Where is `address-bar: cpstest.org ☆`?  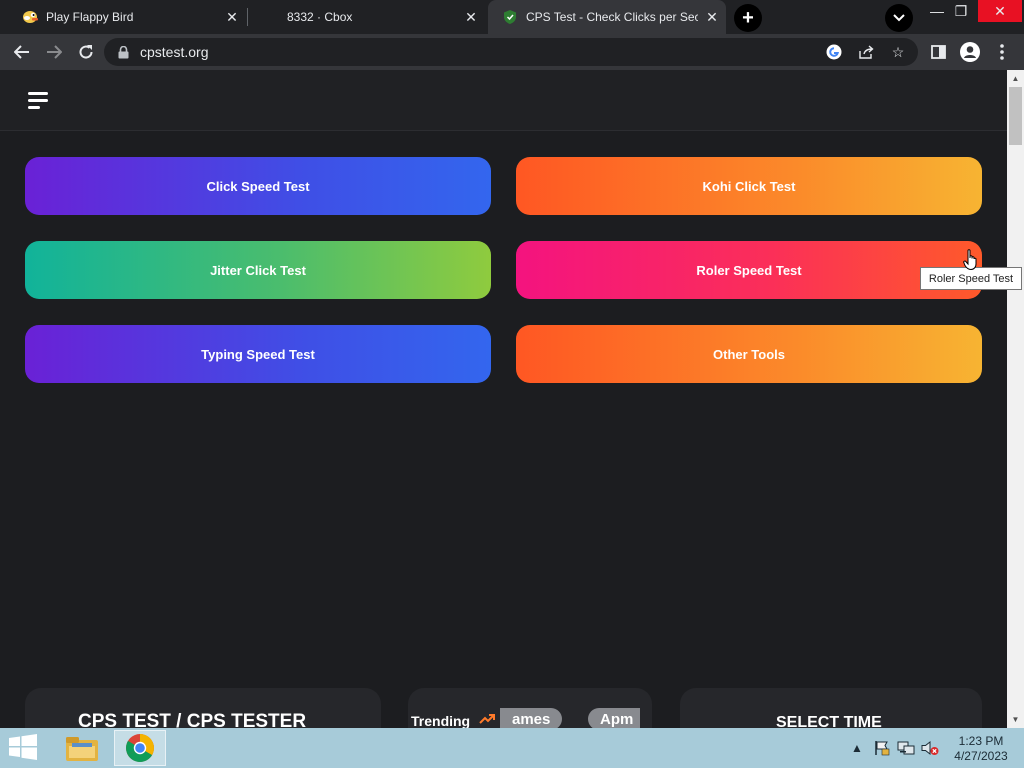 address-bar: cpstest.org ☆ is located at coordinates (511, 52).